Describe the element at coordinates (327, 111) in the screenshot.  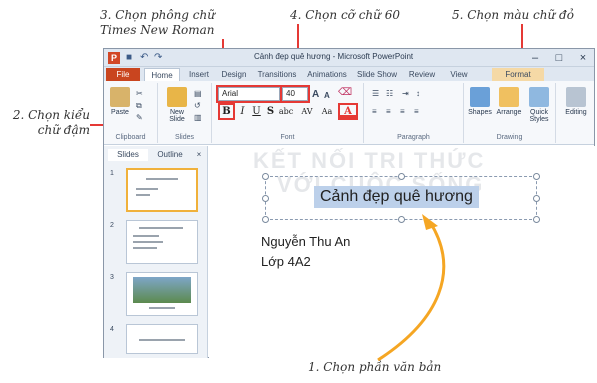
I see `change-case-button: Aa` at that location.